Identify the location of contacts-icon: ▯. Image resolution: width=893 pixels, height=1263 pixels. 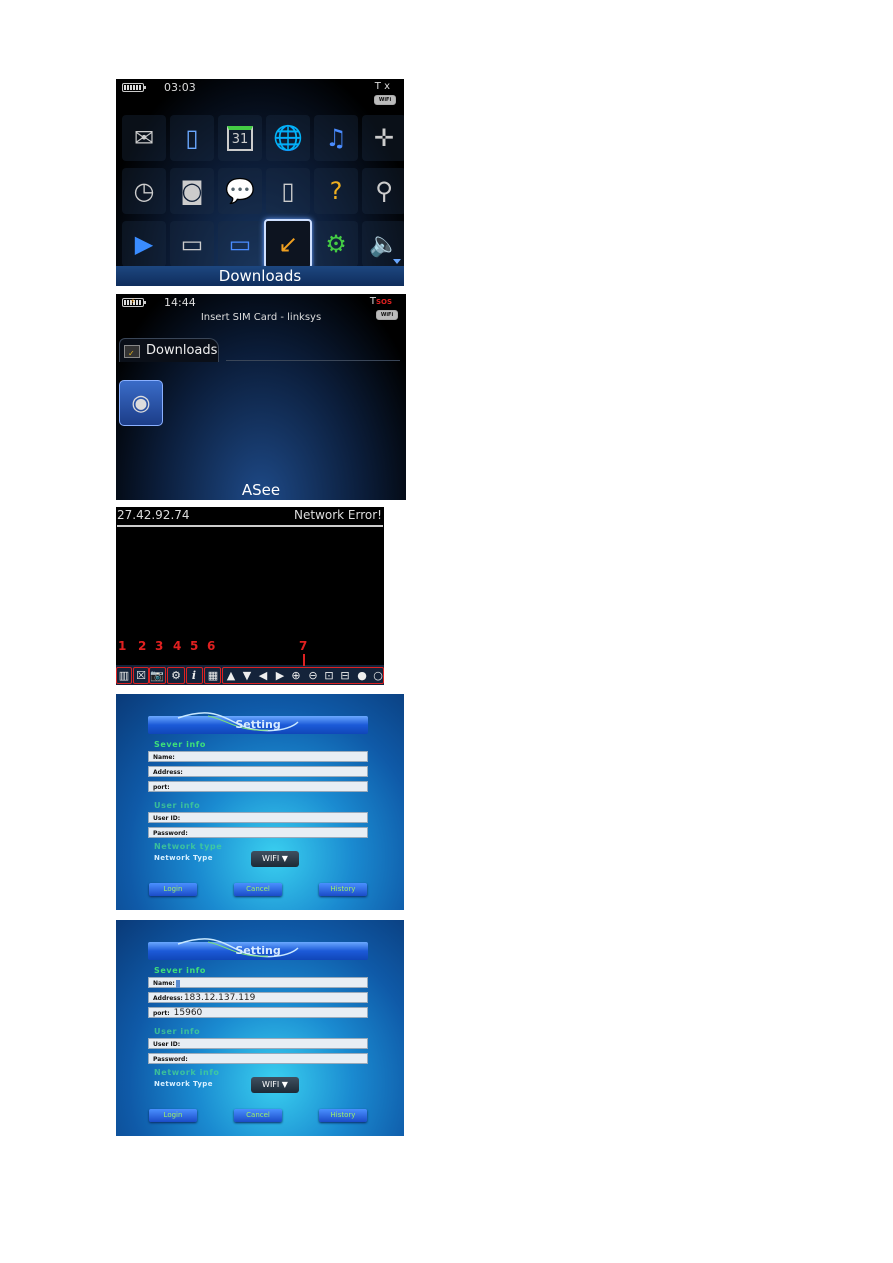
(192, 138).